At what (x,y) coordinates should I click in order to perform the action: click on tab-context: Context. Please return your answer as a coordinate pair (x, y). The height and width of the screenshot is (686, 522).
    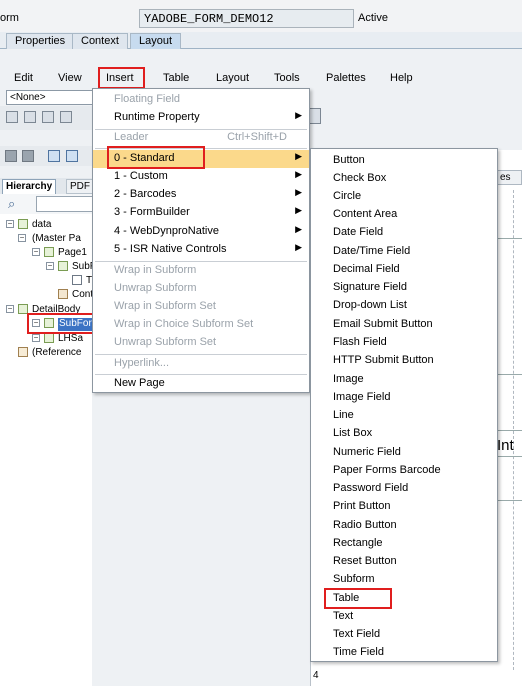
    Looking at the image, I should click on (100, 41).